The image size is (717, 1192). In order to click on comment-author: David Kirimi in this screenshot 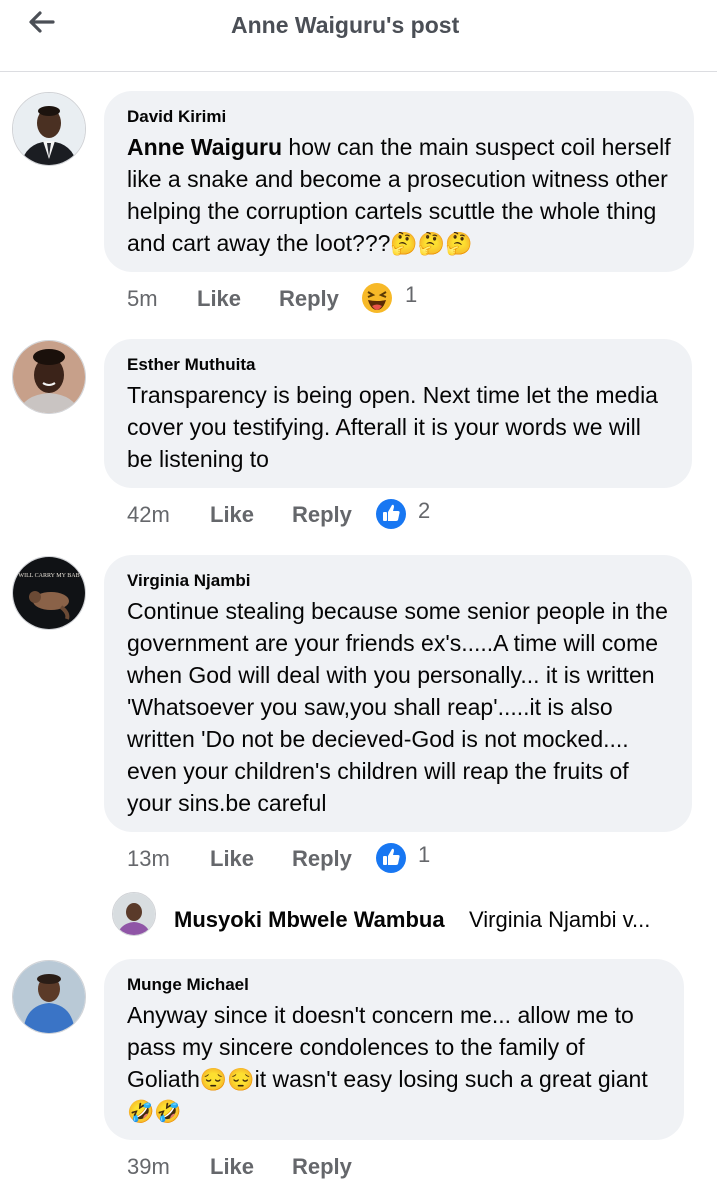, I will do `click(399, 117)`.